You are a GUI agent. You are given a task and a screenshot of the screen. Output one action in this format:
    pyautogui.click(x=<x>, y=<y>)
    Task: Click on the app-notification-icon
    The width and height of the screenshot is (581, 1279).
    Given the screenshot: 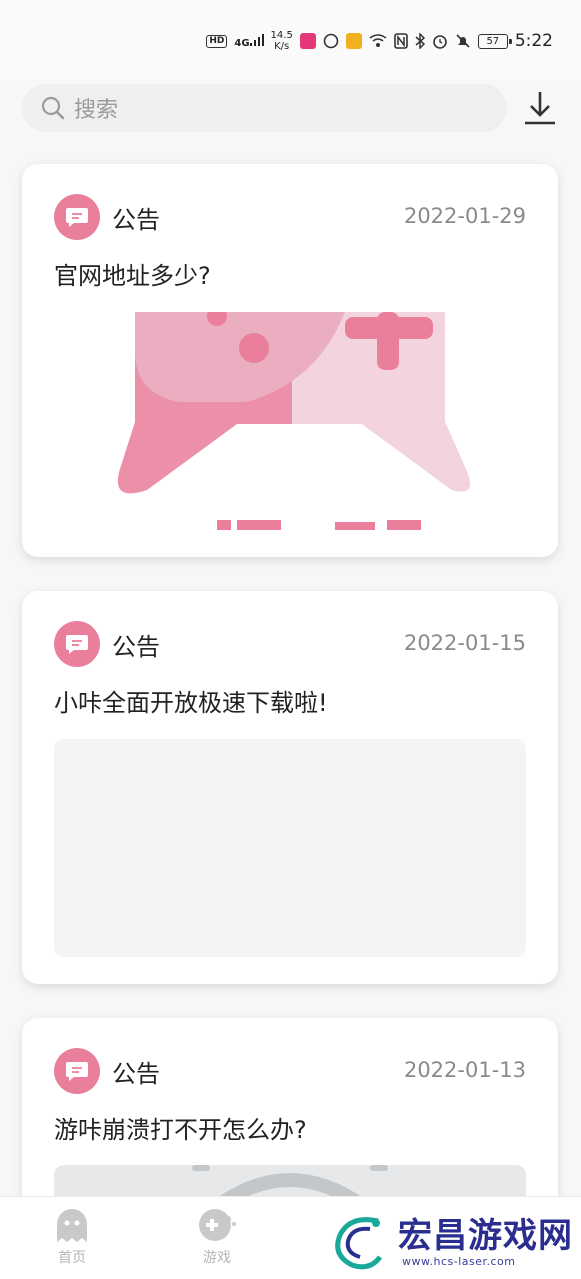 What is the action you would take?
    pyautogui.click(x=307, y=41)
    